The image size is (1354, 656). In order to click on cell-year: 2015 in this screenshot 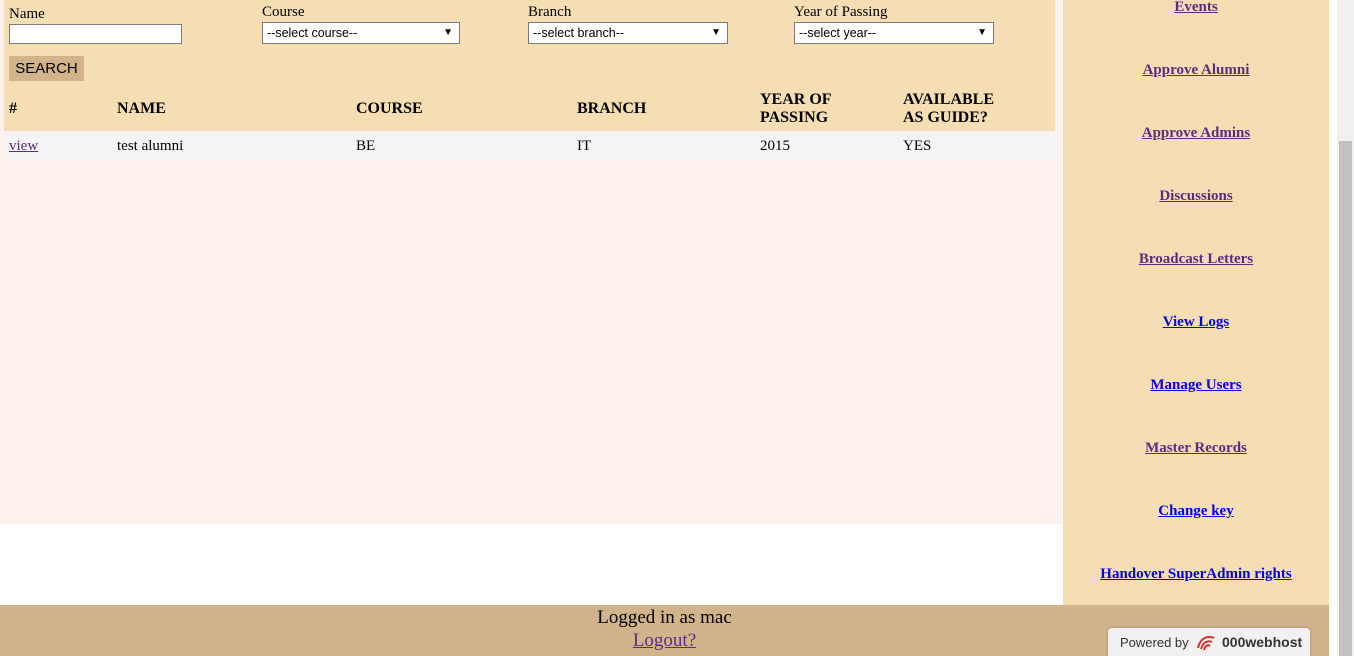, I will do `click(775, 146)`.